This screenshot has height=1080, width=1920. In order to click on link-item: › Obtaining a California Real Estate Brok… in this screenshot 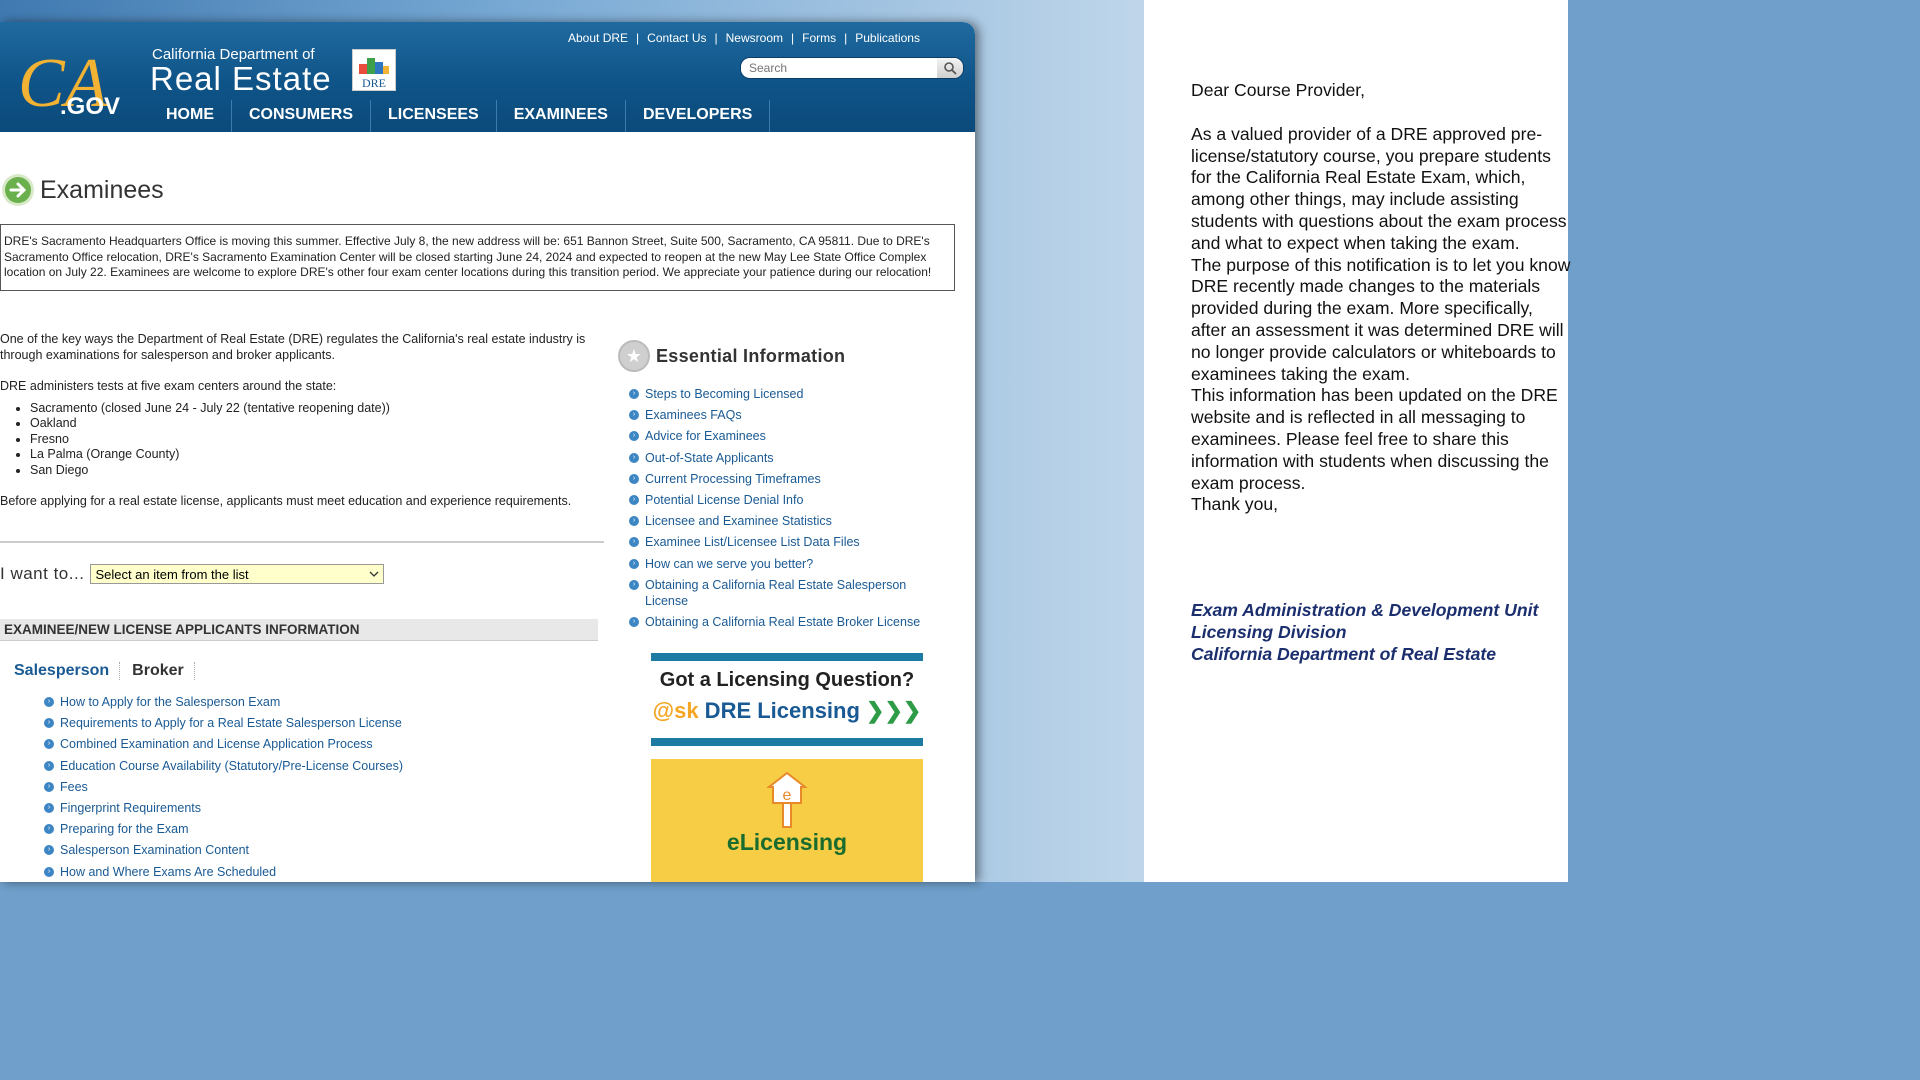, I will do `click(789, 622)`.